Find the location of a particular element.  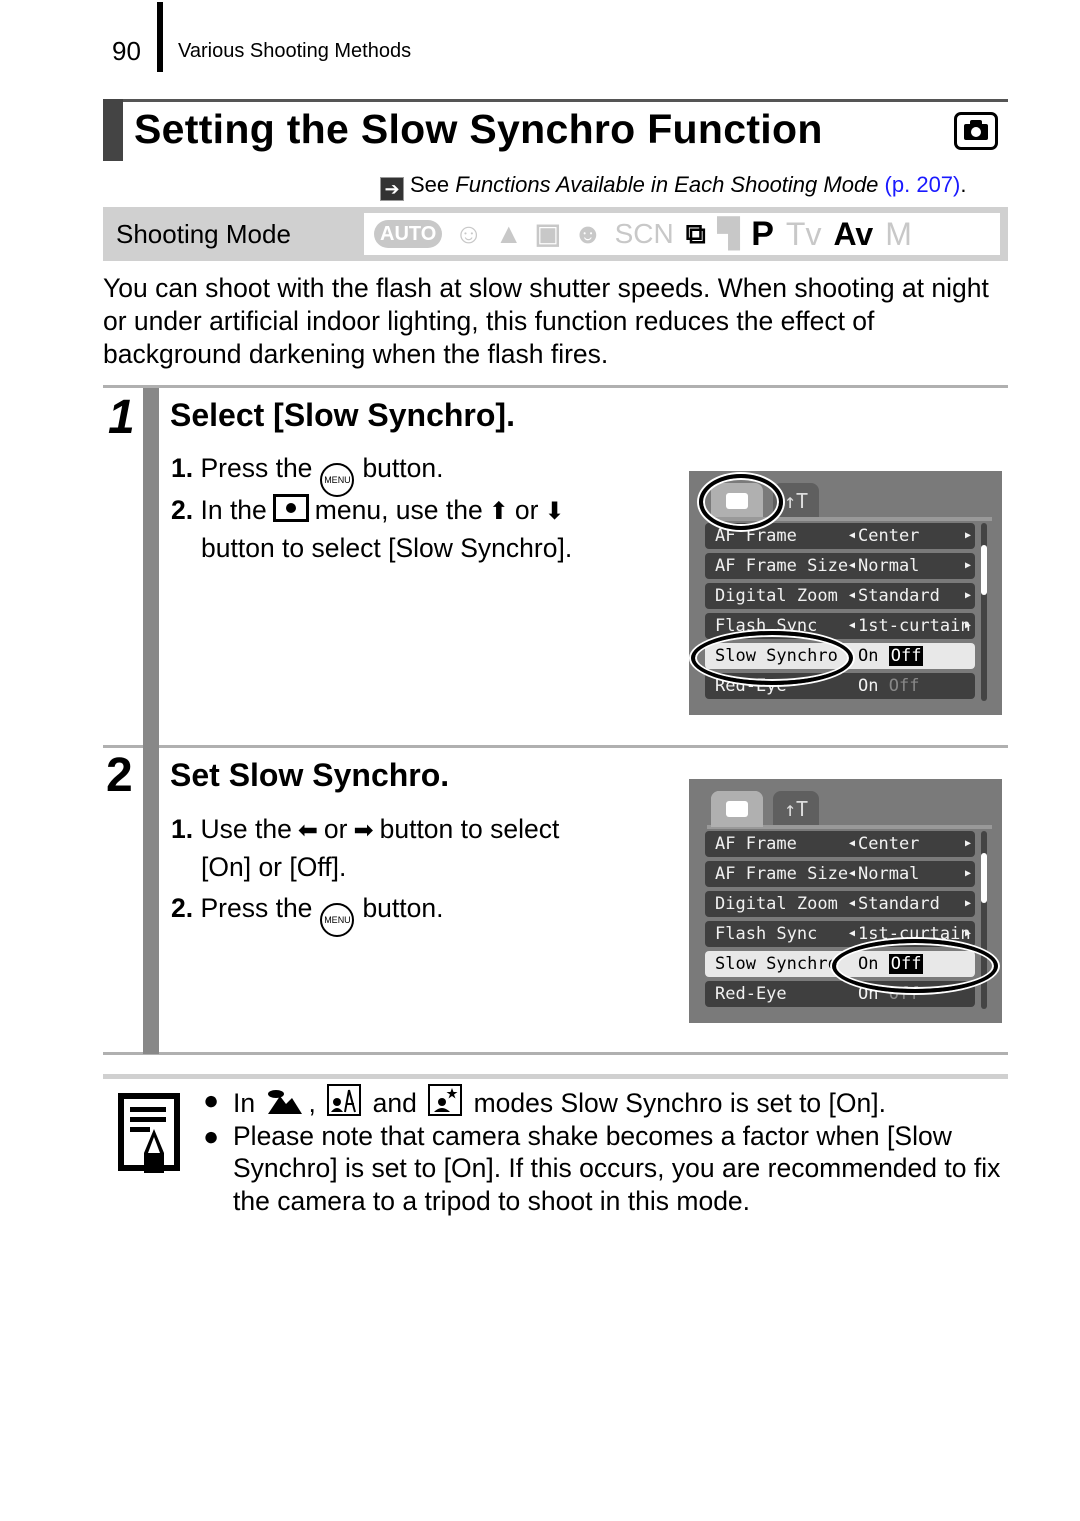

page-link: (p. 207) is located at coordinates (923, 184).